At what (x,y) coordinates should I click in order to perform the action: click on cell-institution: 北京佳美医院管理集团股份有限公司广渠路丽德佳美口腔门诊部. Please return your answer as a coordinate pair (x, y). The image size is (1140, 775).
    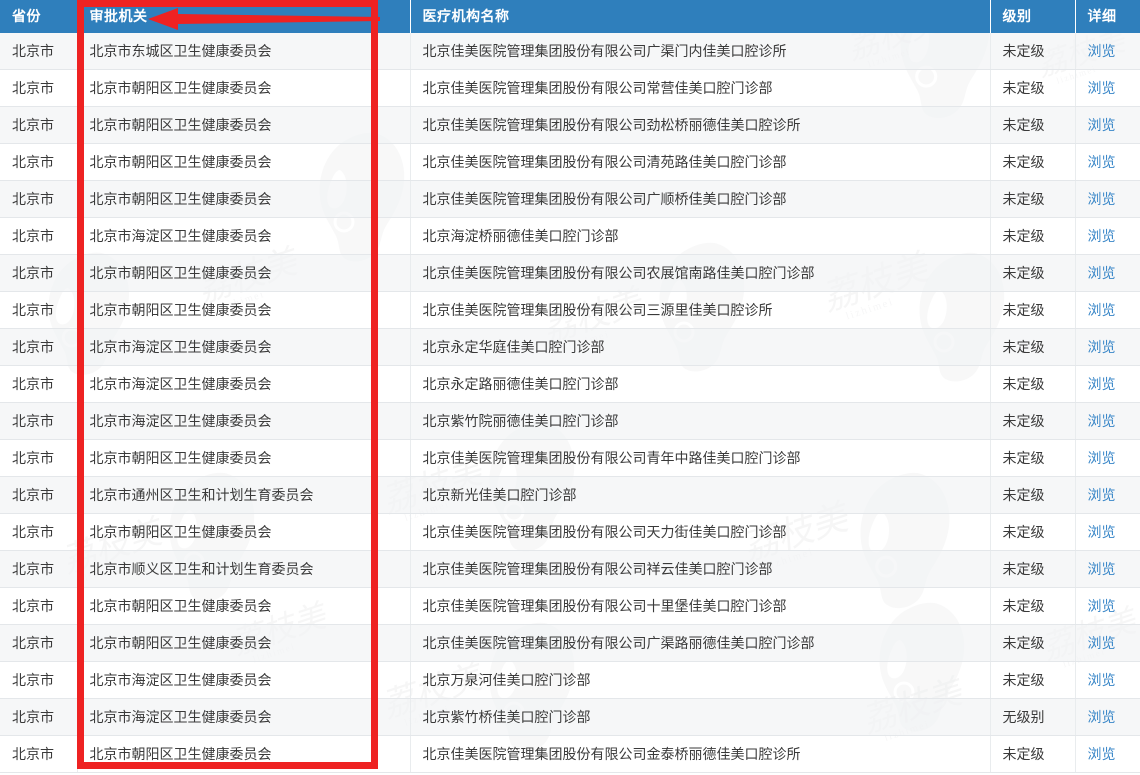
    Looking at the image, I should click on (700, 643).